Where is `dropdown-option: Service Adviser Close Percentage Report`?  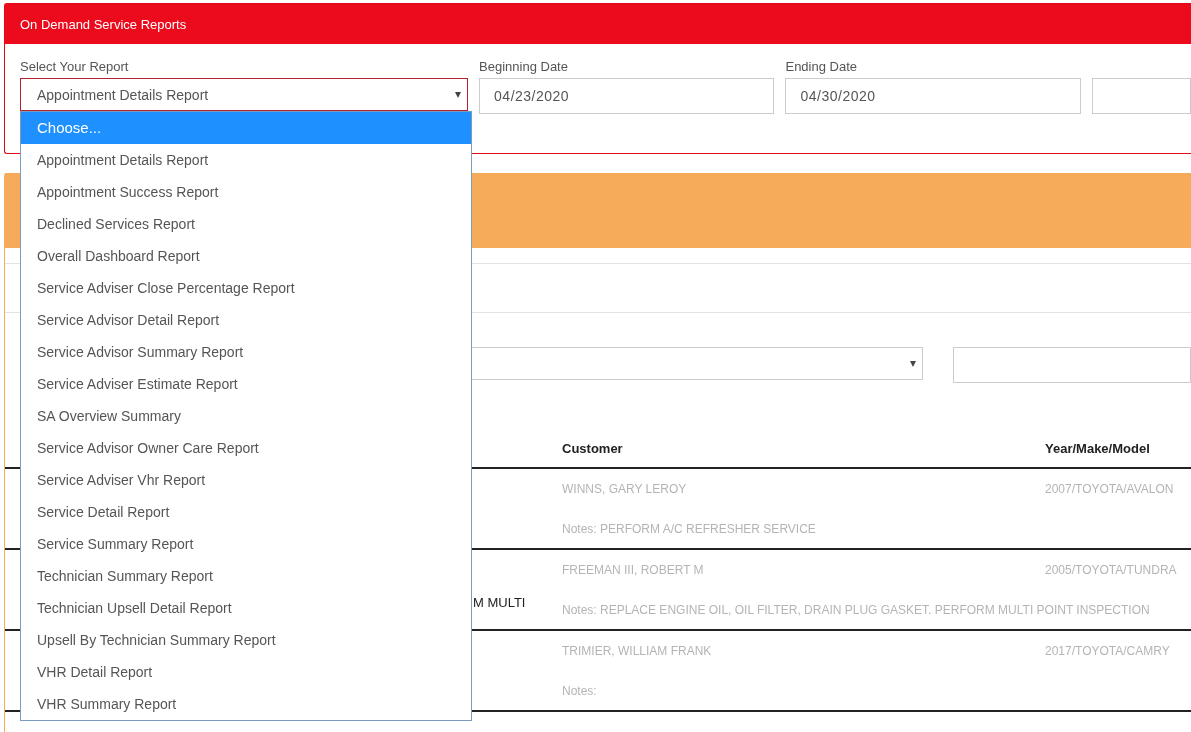 dropdown-option: Service Adviser Close Percentage Report is located at coordinates (246, 288).